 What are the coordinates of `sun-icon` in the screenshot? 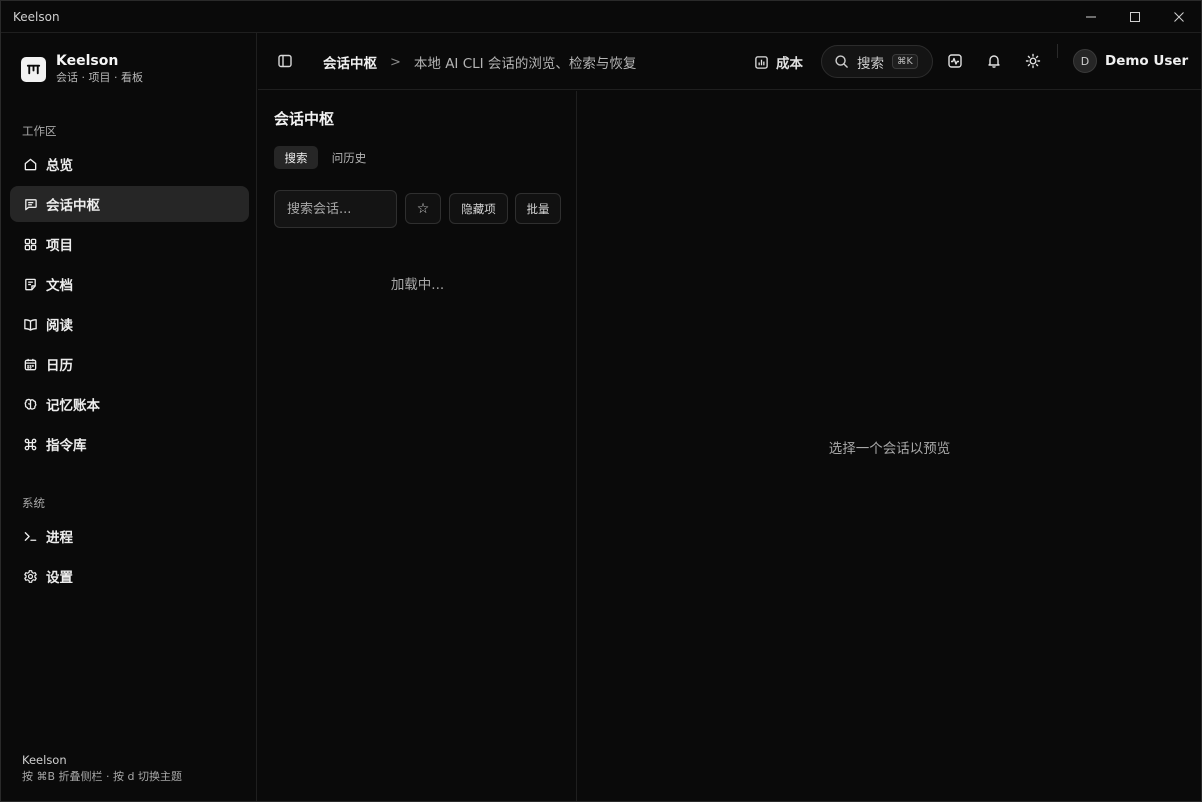 It's located at (1033, 61).